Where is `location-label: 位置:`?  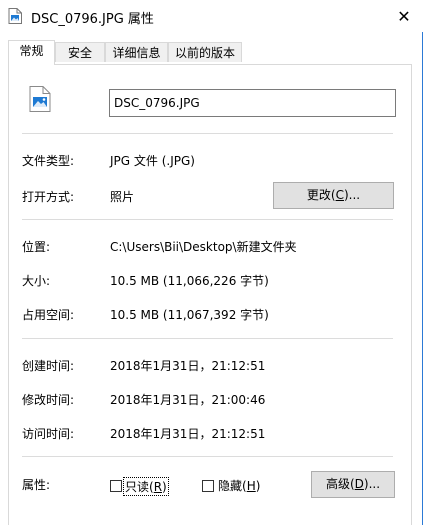 location-label: 位置: is located at coordinates (36, 247).